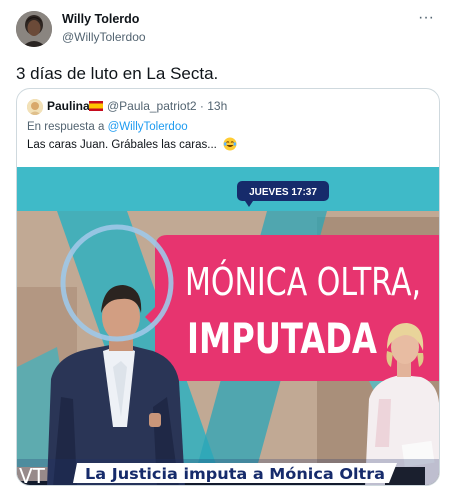 Image resolution: width=450 pixels, height=489 pixels. Describe the element at coordinates (426, 18) in the screenshot. I see `more-horizontal-icon: ···` at that location.